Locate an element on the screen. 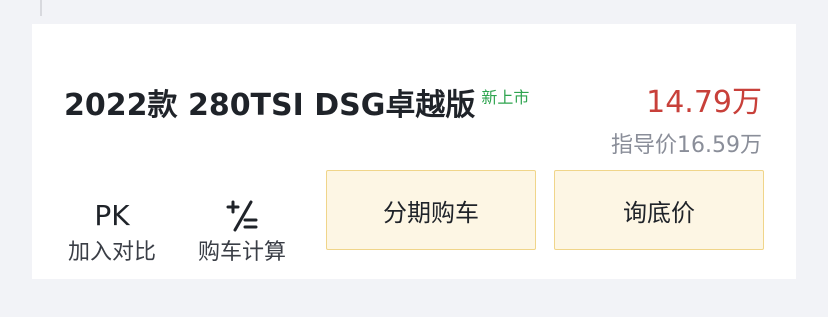 This screenshot has height=317, width=828. dealer-price: 14.79万 is located at coordinates (704, 102).